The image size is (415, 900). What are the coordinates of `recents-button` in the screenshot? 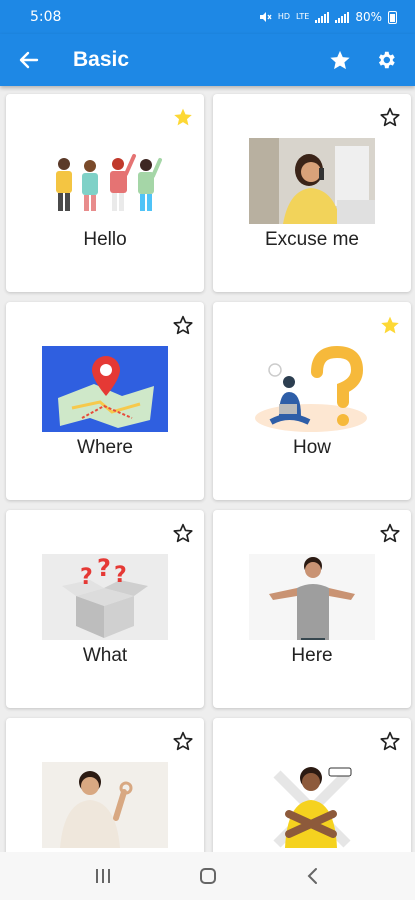 It's located at (103, 876).